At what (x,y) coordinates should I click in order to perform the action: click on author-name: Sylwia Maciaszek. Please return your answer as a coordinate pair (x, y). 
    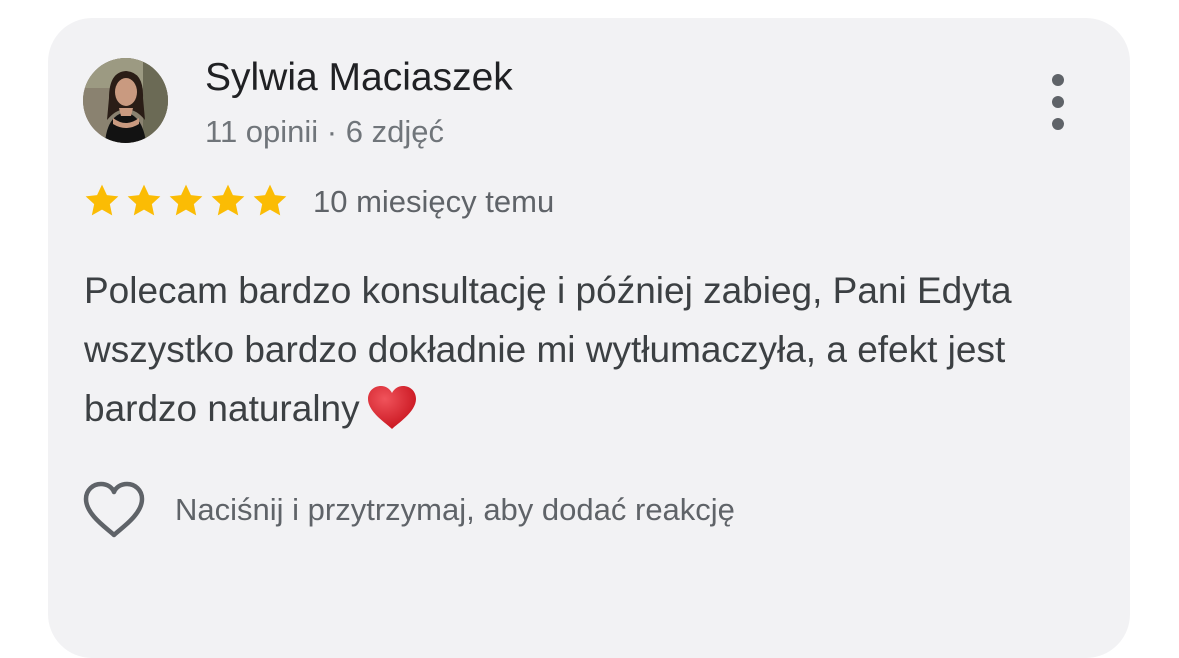
    Looking at the image, I should click on (359, 78).